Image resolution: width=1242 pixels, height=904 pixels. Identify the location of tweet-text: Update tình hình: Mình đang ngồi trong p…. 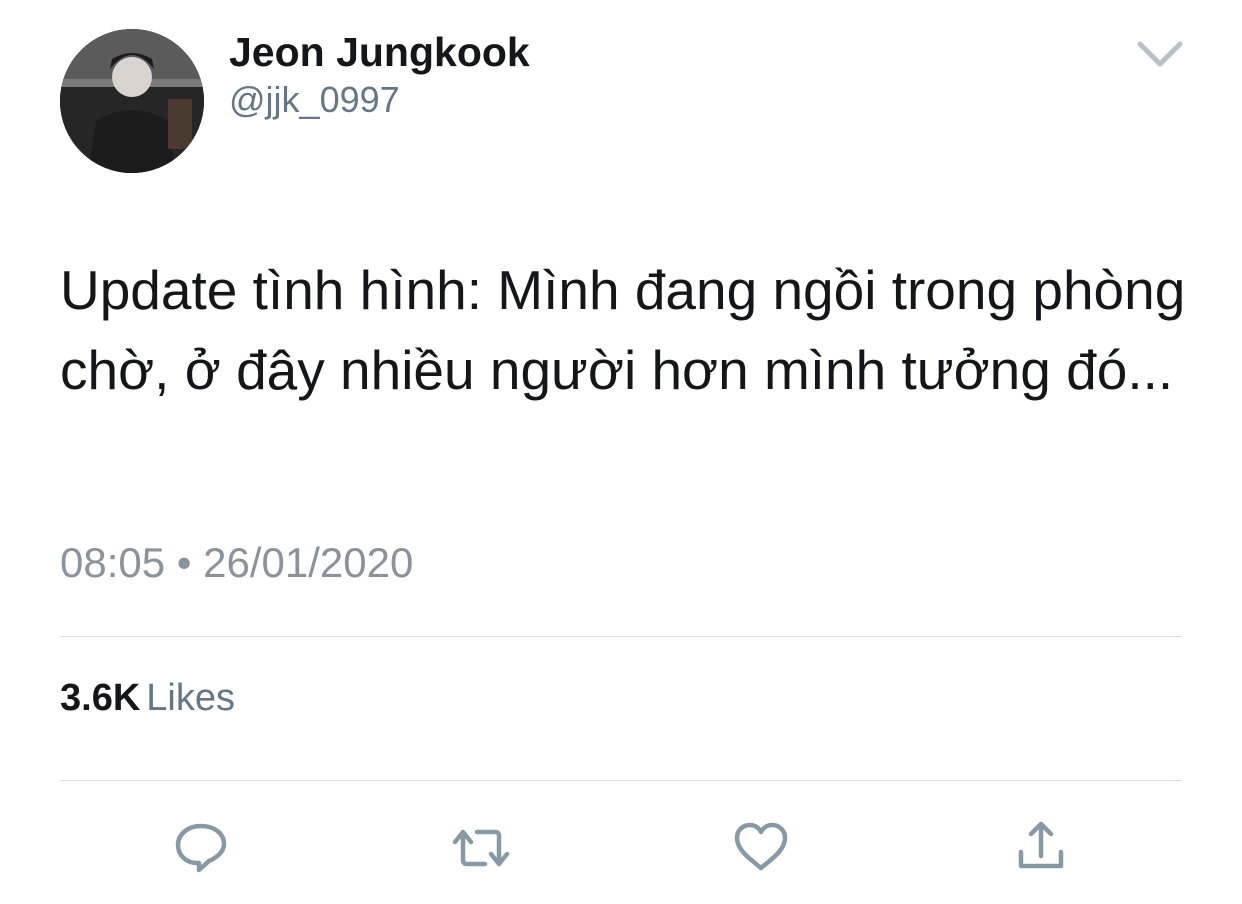
(623, 330).